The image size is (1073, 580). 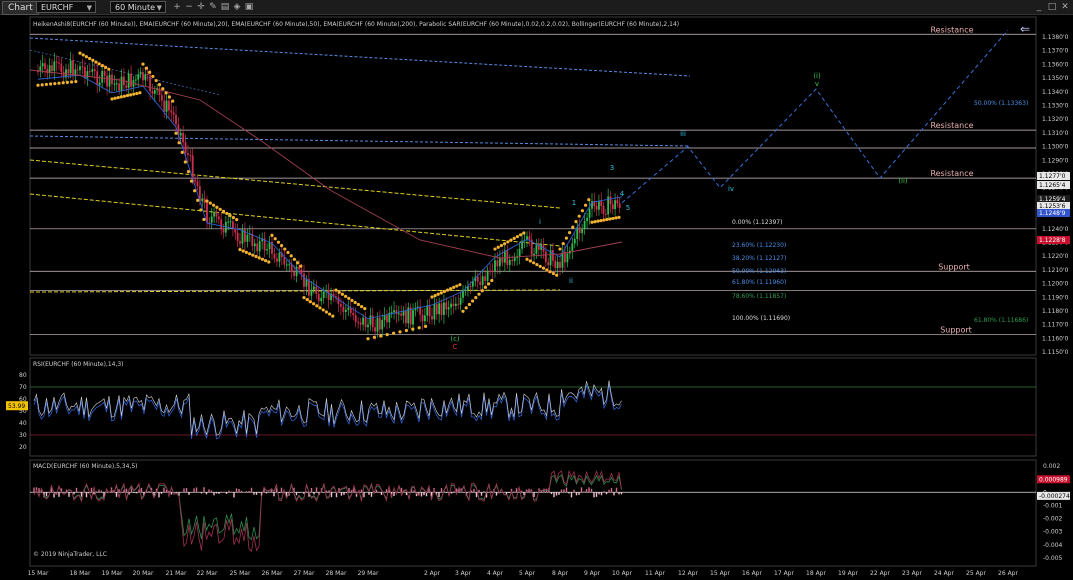 What do you see at coordinates (463, 573) in the screenshot?
I see `x-tick-label: 3 Apr` at bounding box center [463, 573].